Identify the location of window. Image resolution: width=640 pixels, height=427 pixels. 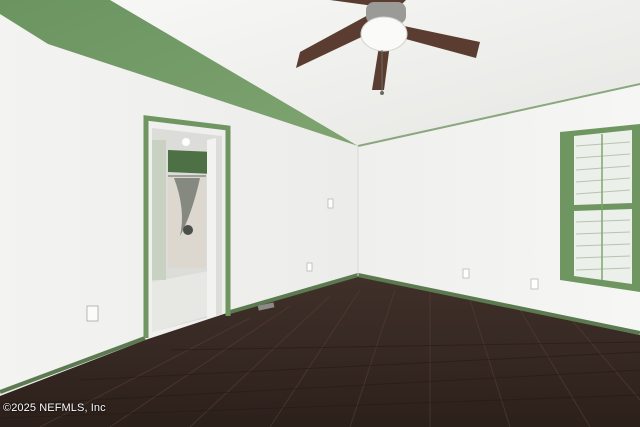
(600, 208).